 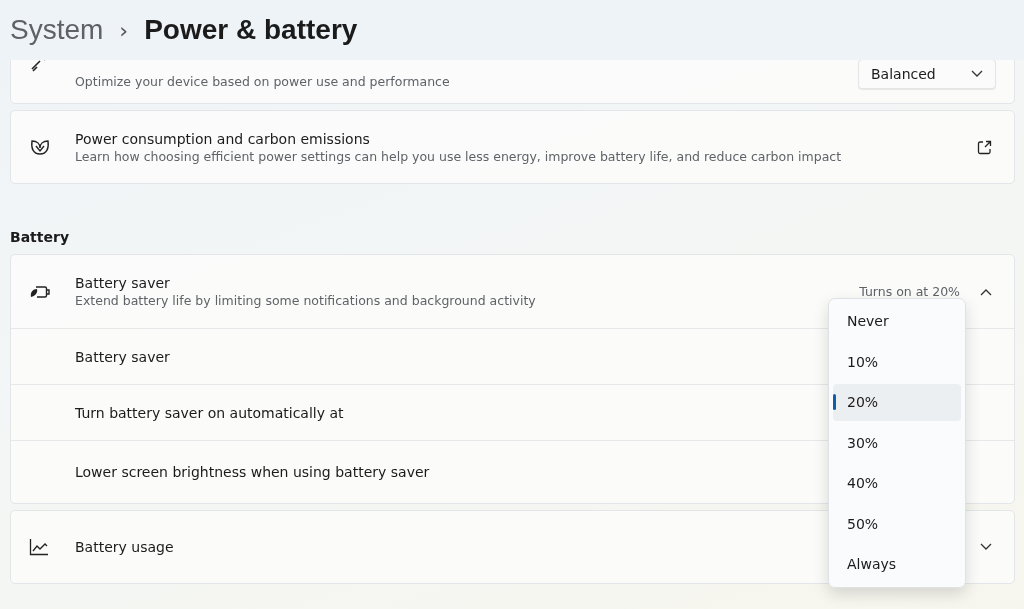 What do you see at coordinates (252, 472) in the screenshot?
I see `setting-label: Lower screen brightness when using battery saver` at bounding box center [252, 472].